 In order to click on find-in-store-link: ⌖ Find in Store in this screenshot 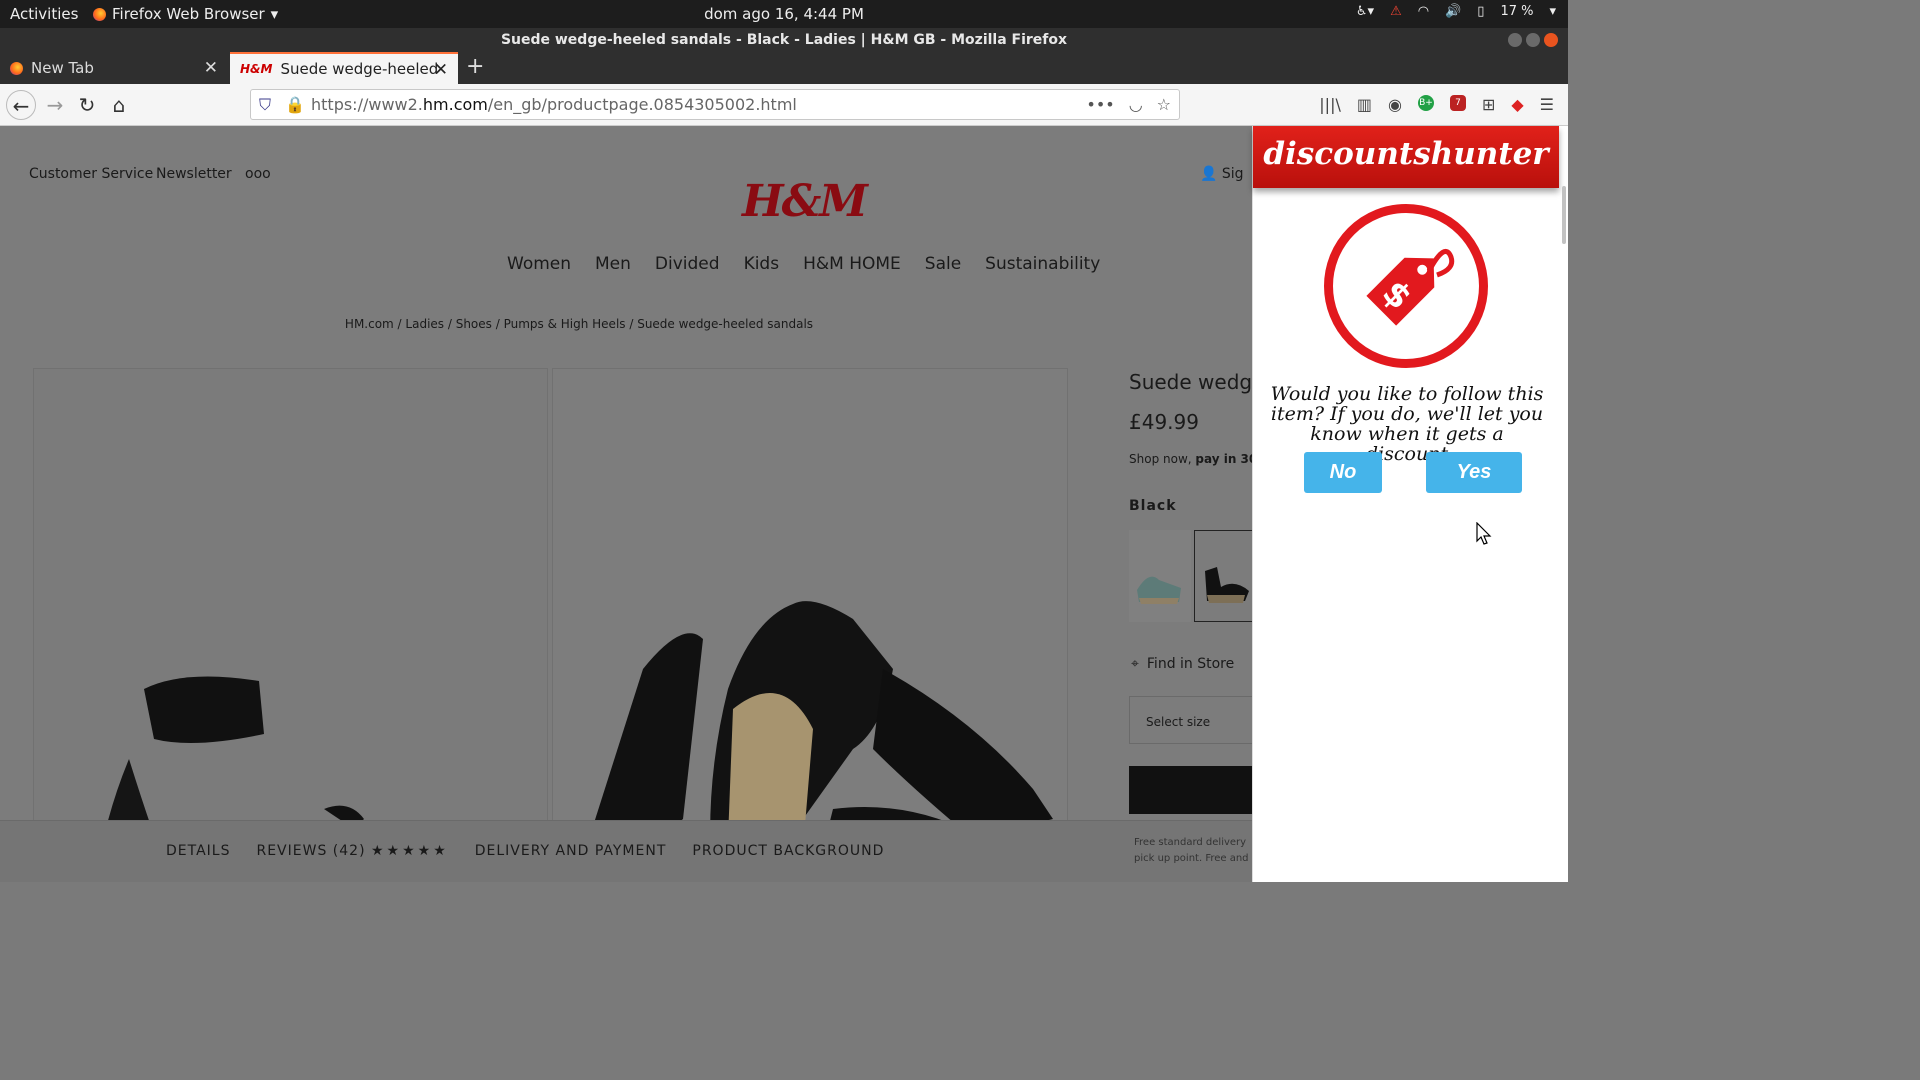, I will do `click(1182, 664)`.